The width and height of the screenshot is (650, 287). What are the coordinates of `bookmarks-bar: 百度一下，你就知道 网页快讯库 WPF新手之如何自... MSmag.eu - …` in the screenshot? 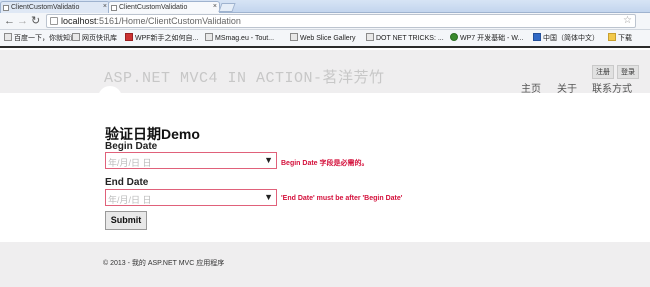 It's located at (325, 39).